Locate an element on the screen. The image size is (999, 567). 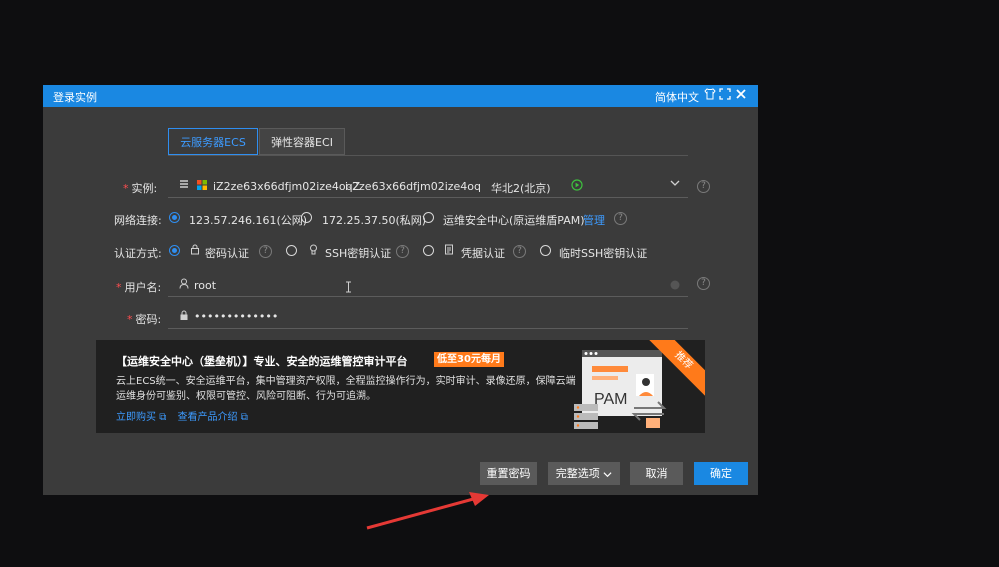
radio-network-pam is located at coordinates (428, 217).